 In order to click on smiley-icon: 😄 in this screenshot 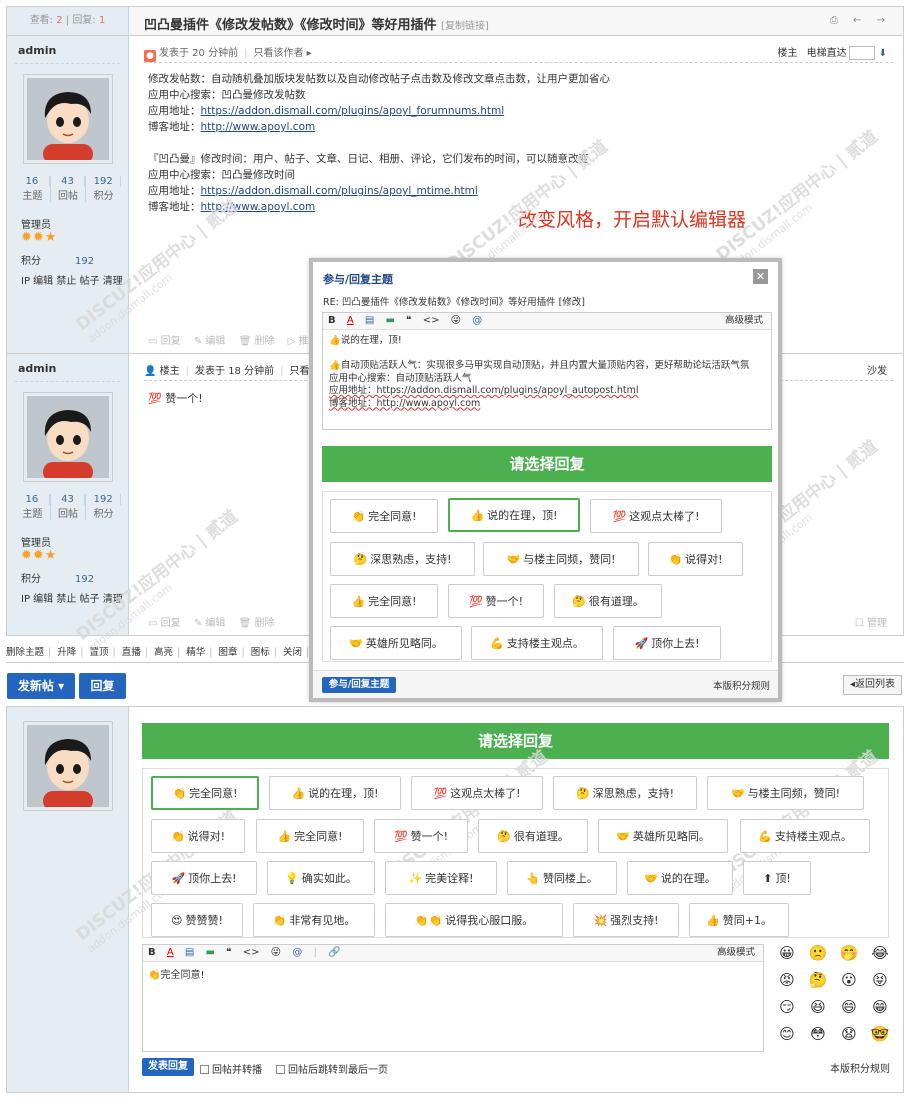, I will do `click(849, 1007)`.